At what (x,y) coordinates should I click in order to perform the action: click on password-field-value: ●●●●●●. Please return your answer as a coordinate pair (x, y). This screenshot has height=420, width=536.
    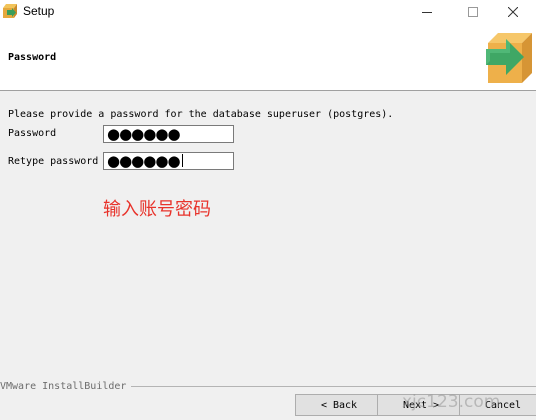
    Looking at the image, I should click on (144, 134).